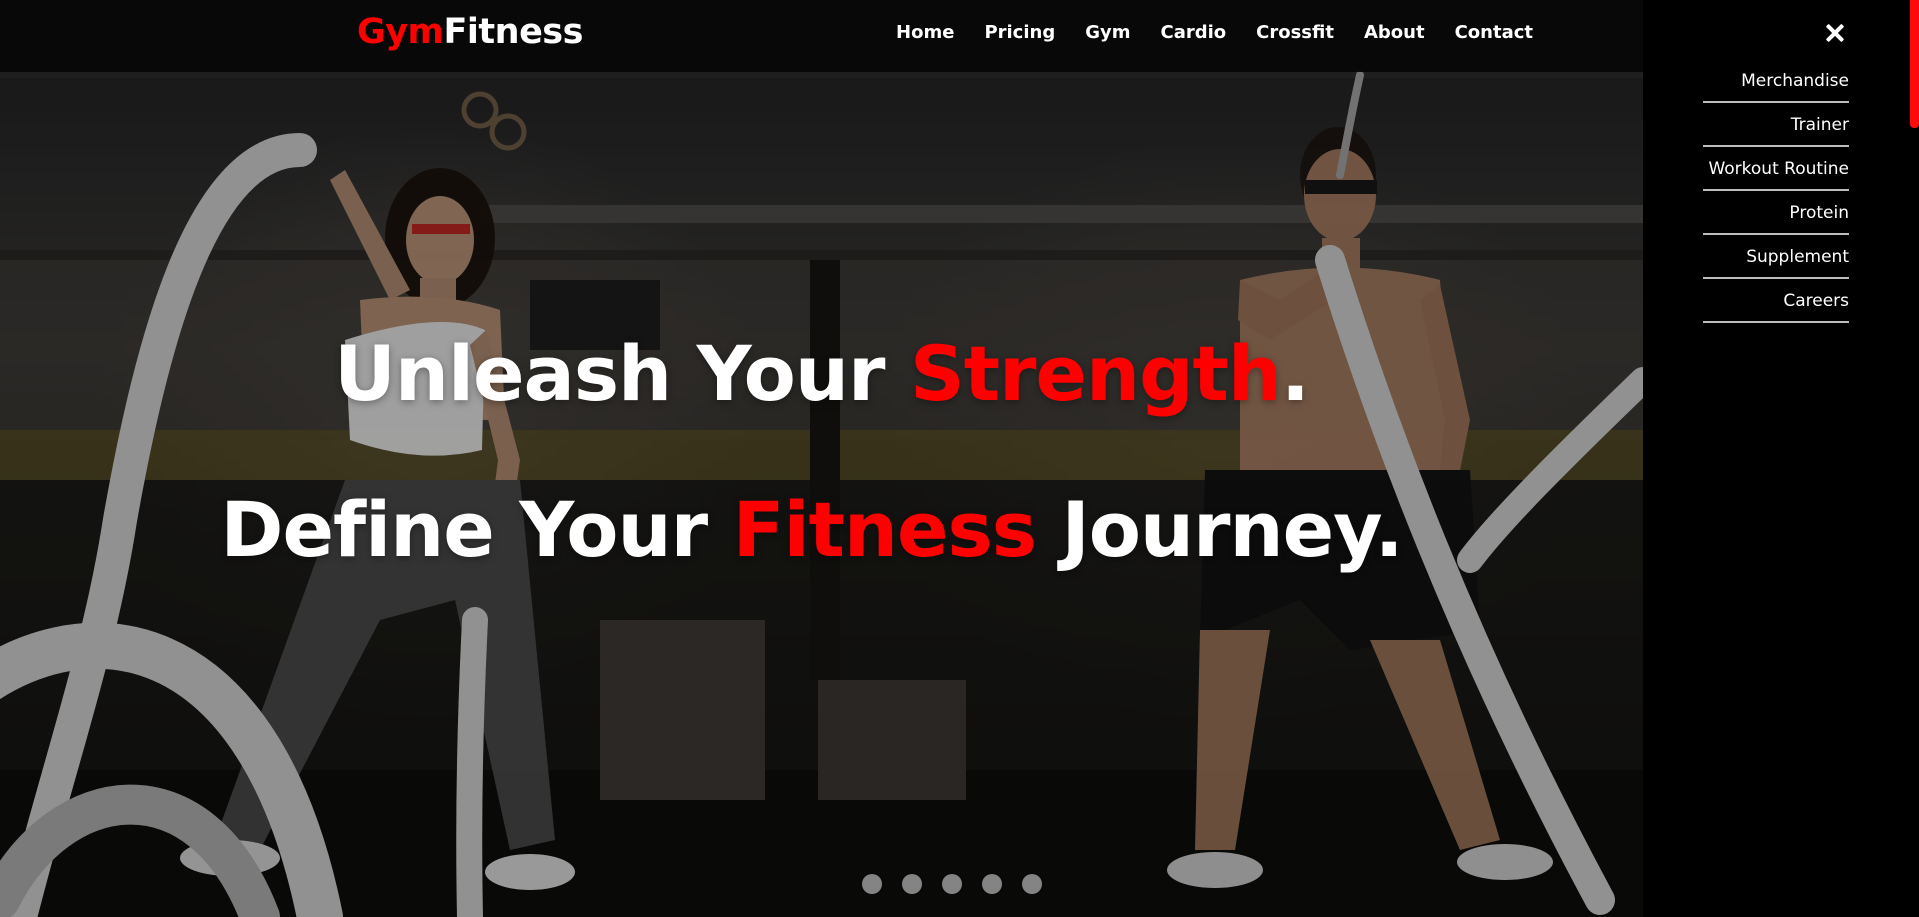  What do you see at coordinates (1219, 529) in the screenshot?
I see `hero-line2-end: Journey.` at bounding box center [1219, 529].